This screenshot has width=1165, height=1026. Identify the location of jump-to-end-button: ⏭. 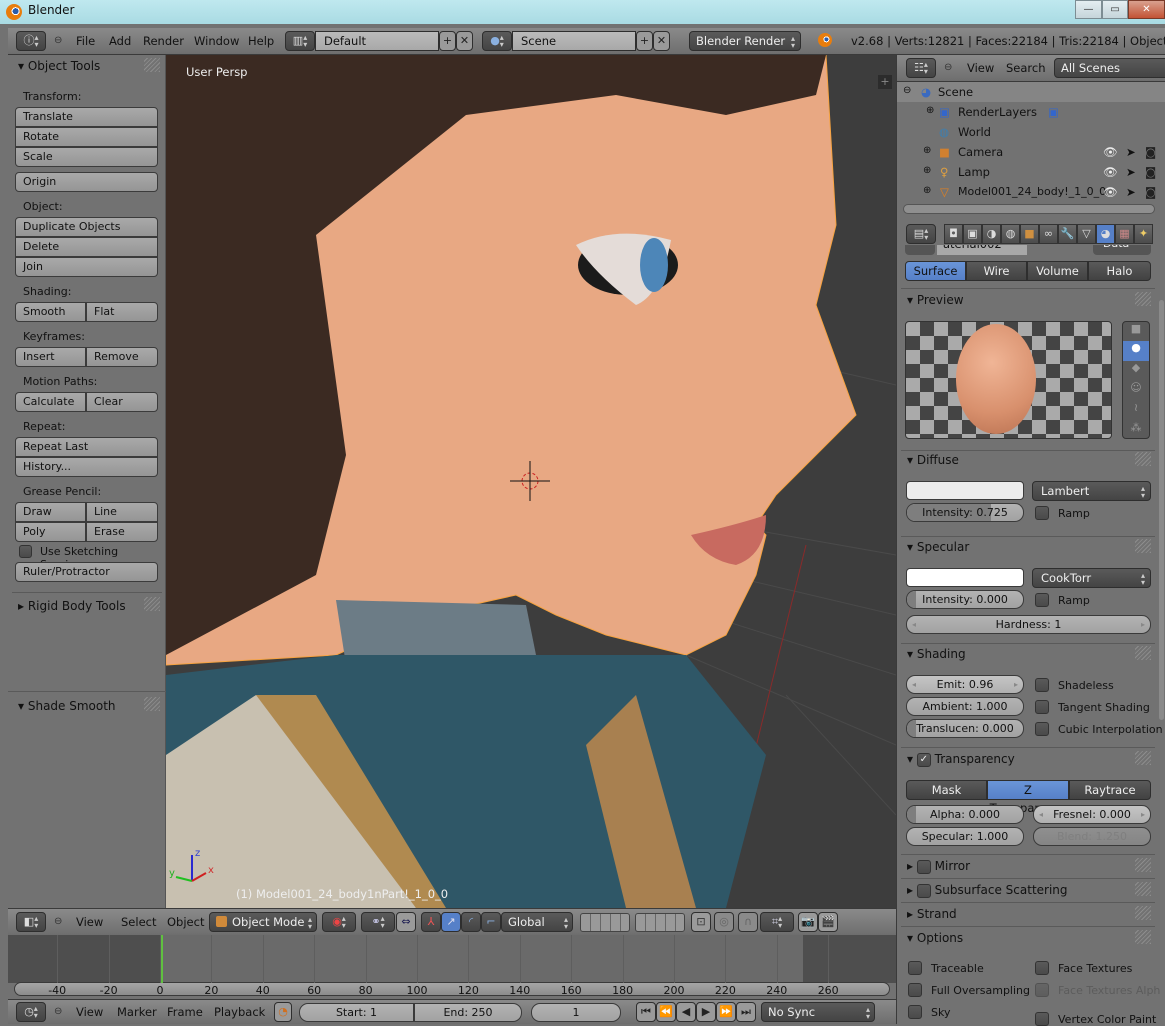
(746, 1012).